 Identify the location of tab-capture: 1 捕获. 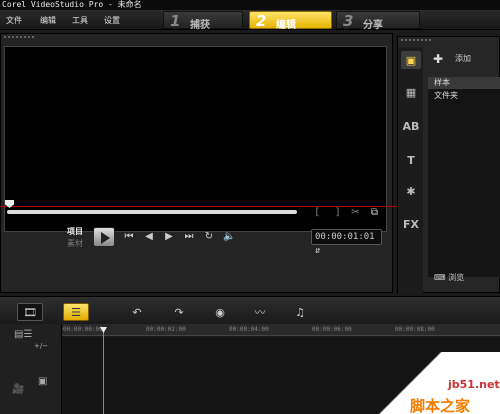
(203, 21).